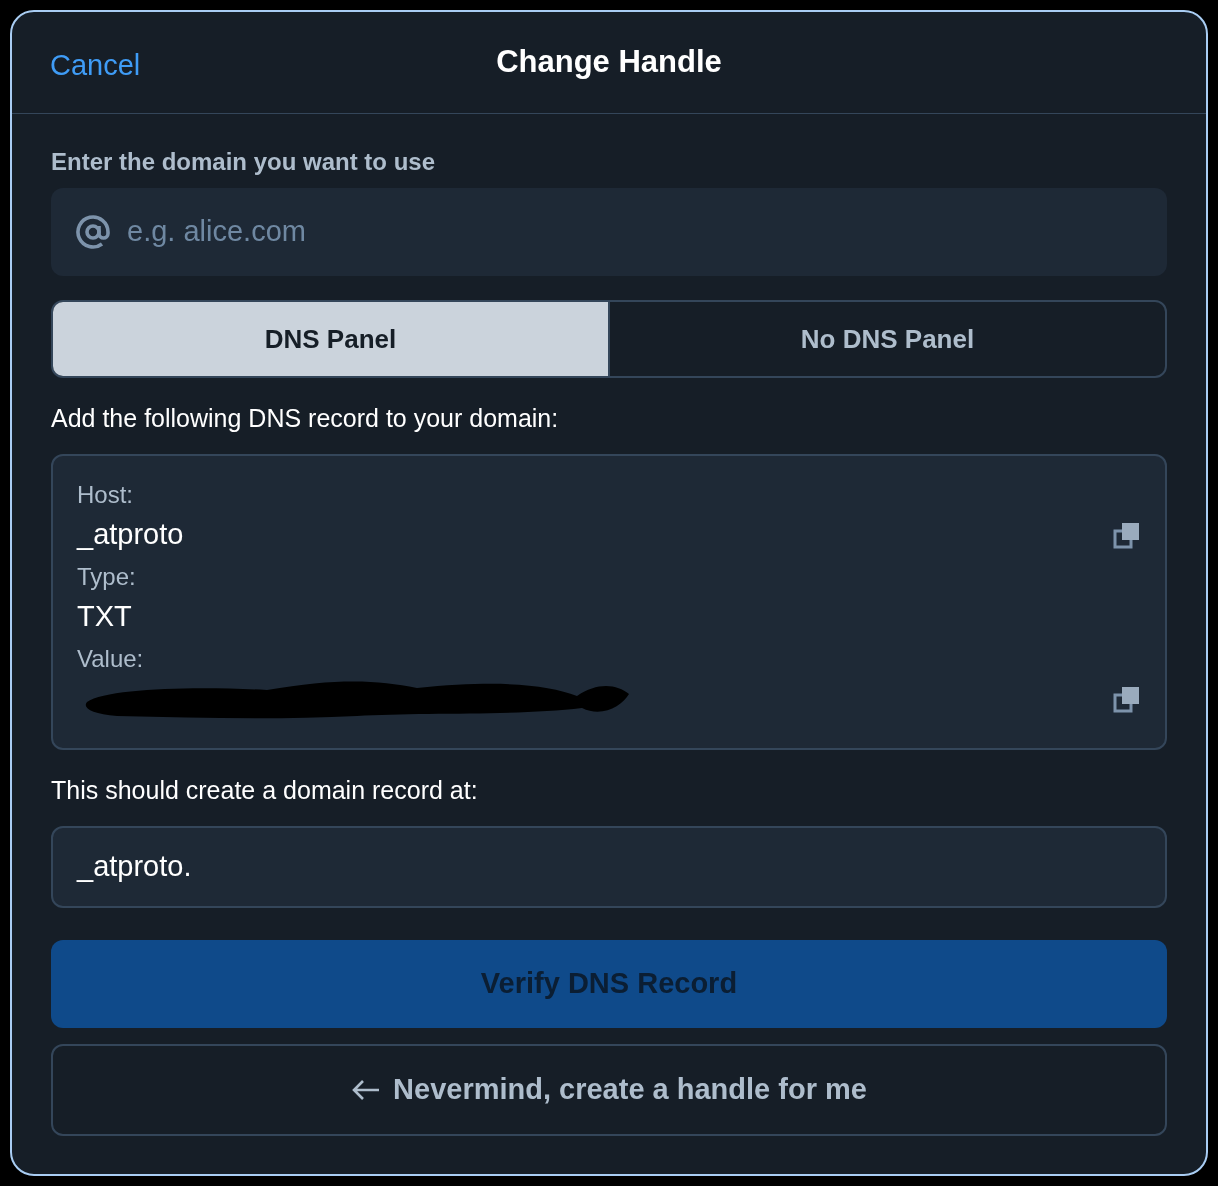 The height and width of the screenshot is (1186, 1218). What do you see at coordinates (330, 339) in the screenshot?
I see `tab: DNS Panel` at bounding box center [330, 339].